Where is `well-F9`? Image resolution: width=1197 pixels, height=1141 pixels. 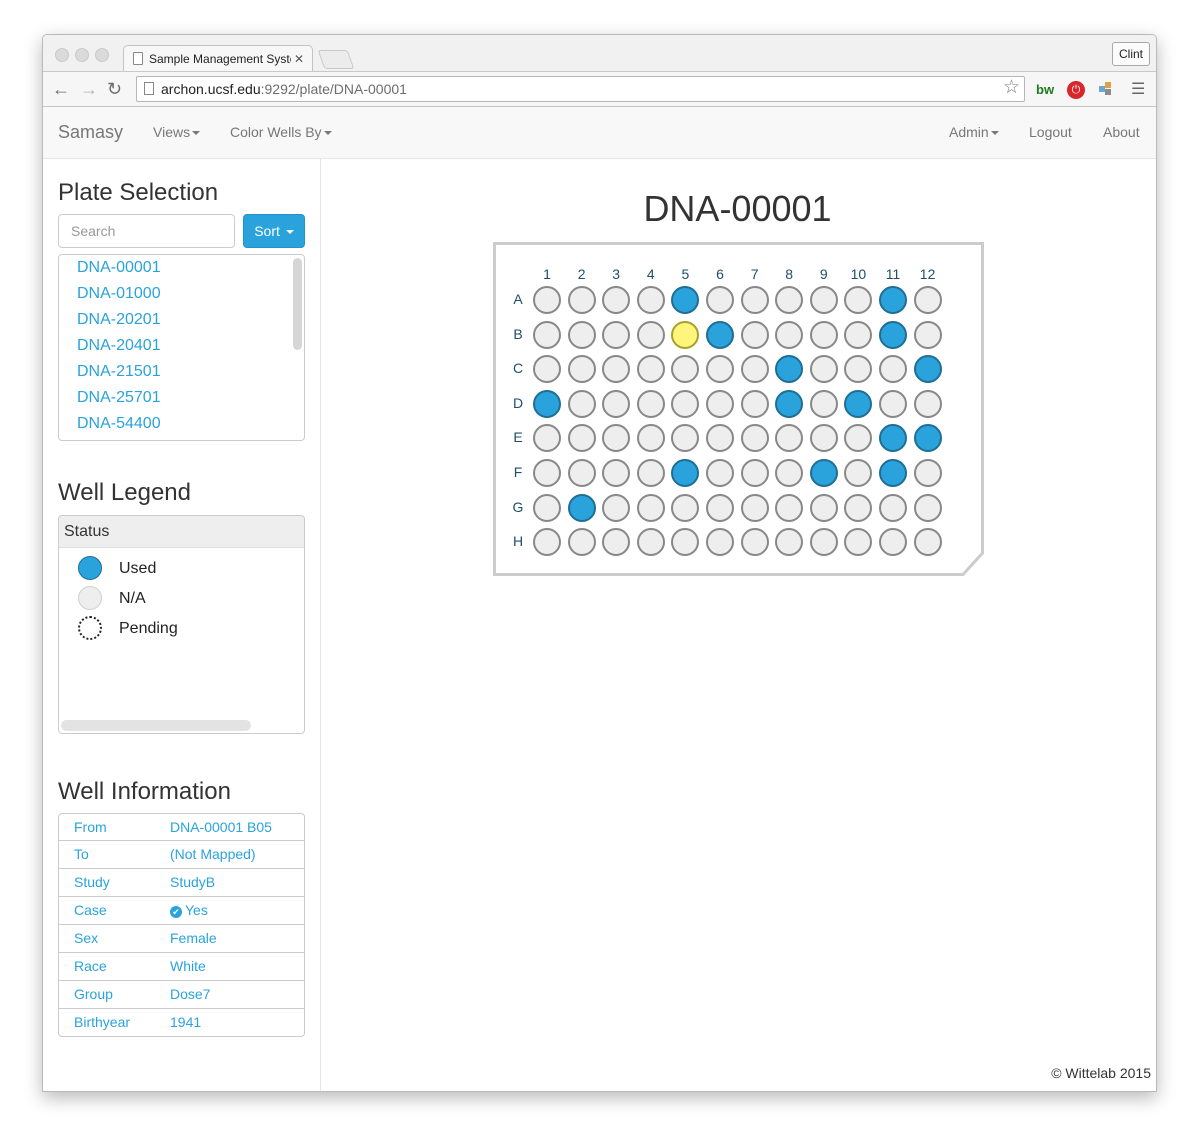 well-F9 is located at coordinates (823, 473).